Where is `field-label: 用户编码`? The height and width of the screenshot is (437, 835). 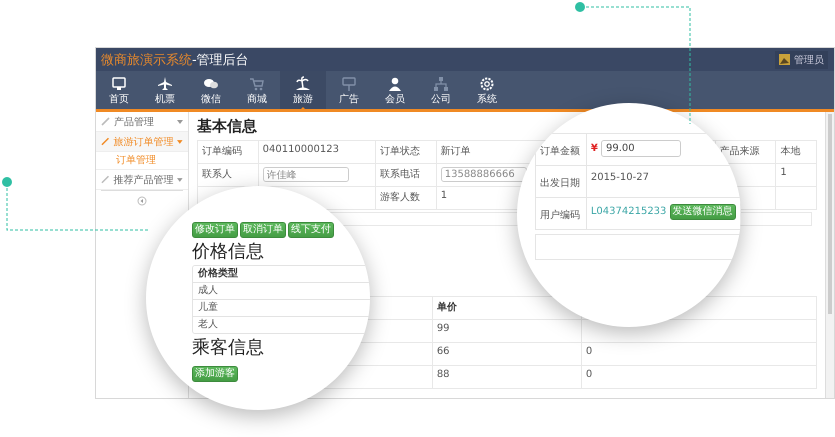 field-label: 用户编码 is located at coordinates (560, 215).